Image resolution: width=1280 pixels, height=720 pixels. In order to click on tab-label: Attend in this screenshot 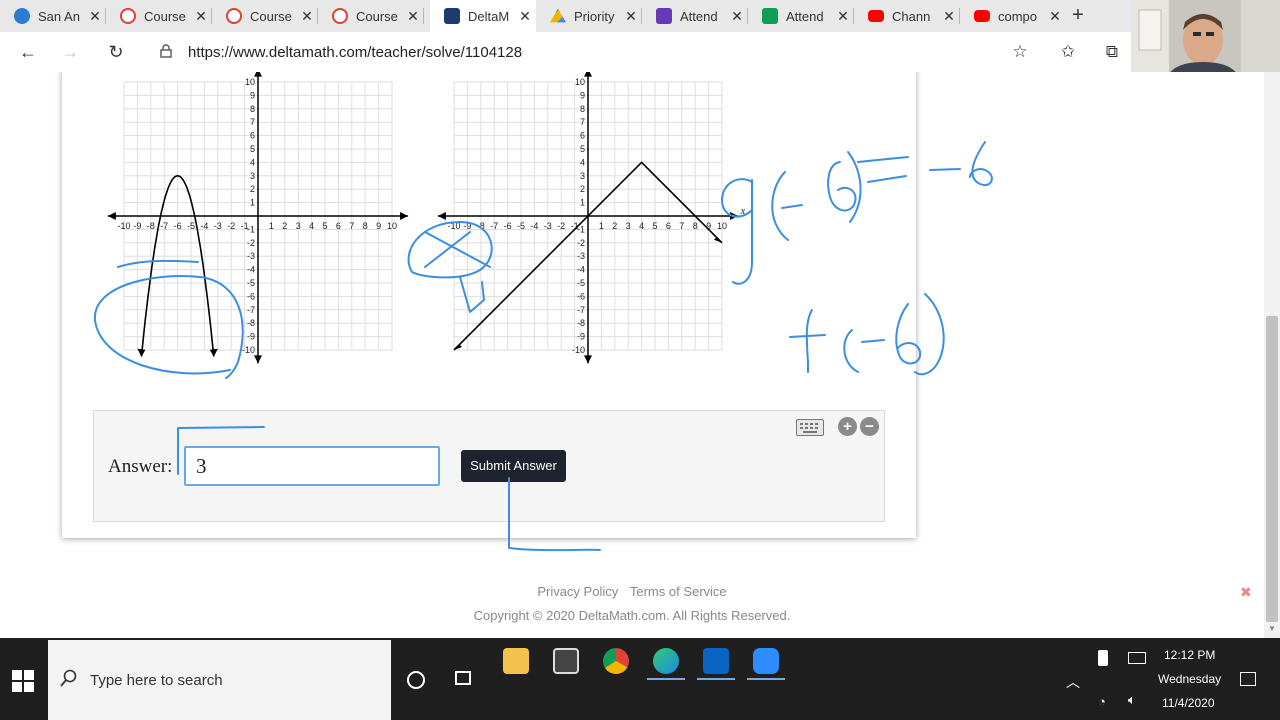, I will do `click(699, 16)`.